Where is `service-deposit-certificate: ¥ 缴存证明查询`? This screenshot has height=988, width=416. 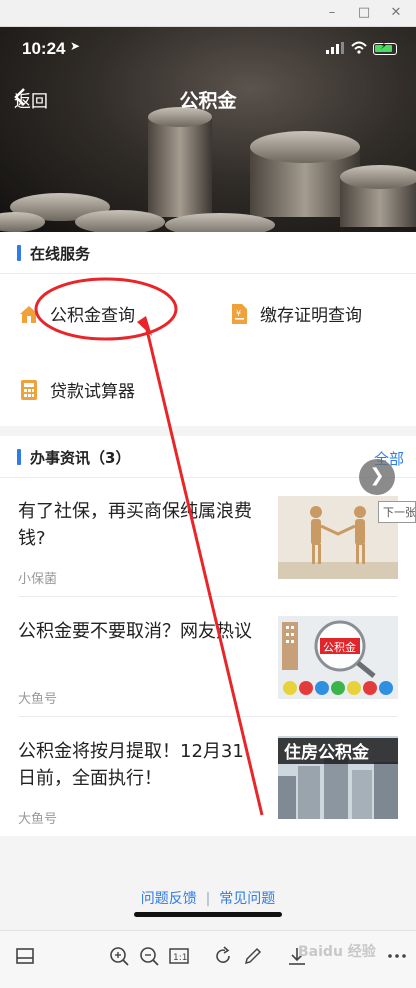 service-deposit-certificate: ¥ 缴存证明查询 is located at coordinates (295, 313).